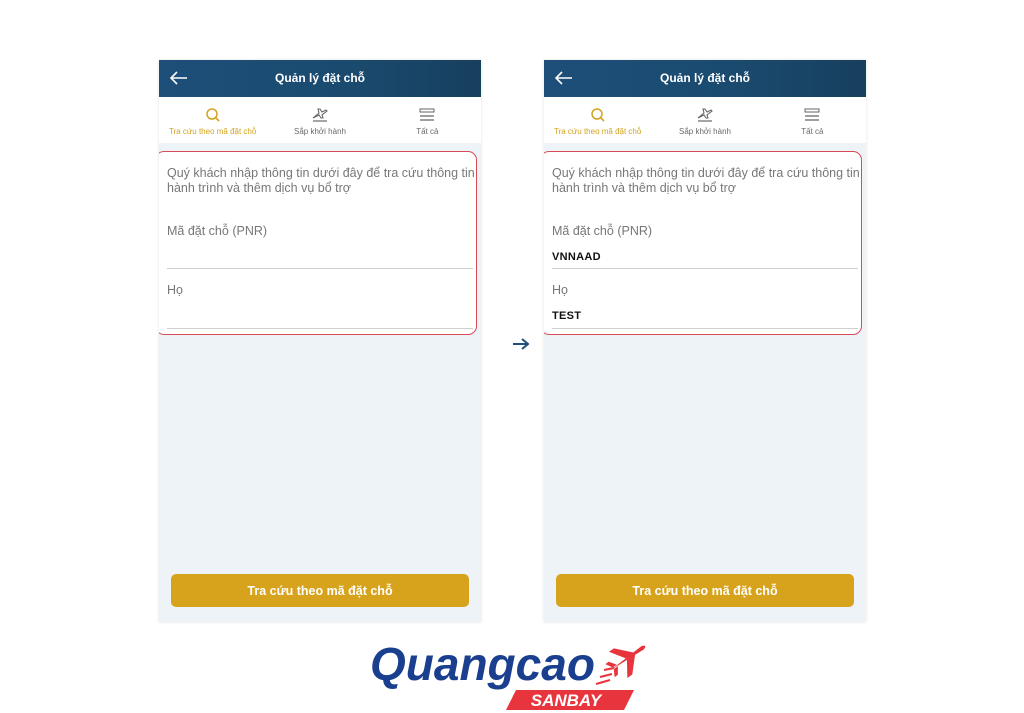 Image resolution: width=1024 pixels, height=713 pixels. What do you see at coordinates (567, 316) in the screenshot?
I see `surname-value: TEST` at bounding box center [567, 316].